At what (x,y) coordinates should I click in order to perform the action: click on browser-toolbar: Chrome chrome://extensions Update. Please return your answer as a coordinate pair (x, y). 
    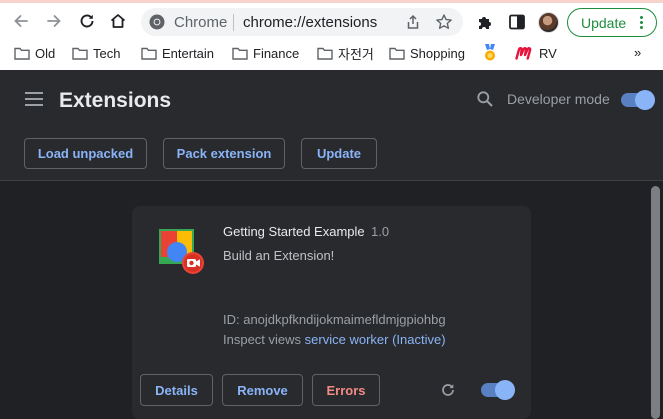
    Looking at the image, I should click on (331, 20).